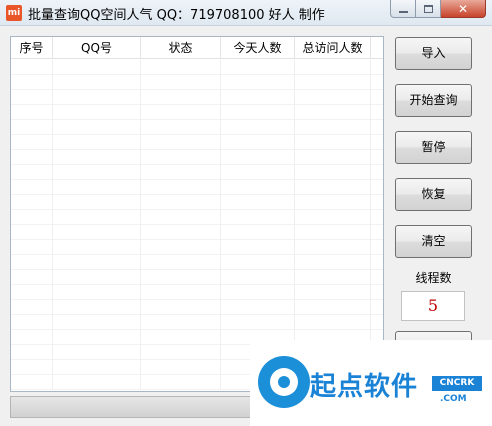 This screenshot has width=492, height=426. I want to click on watermark-logo-icon, so click(284, 382).